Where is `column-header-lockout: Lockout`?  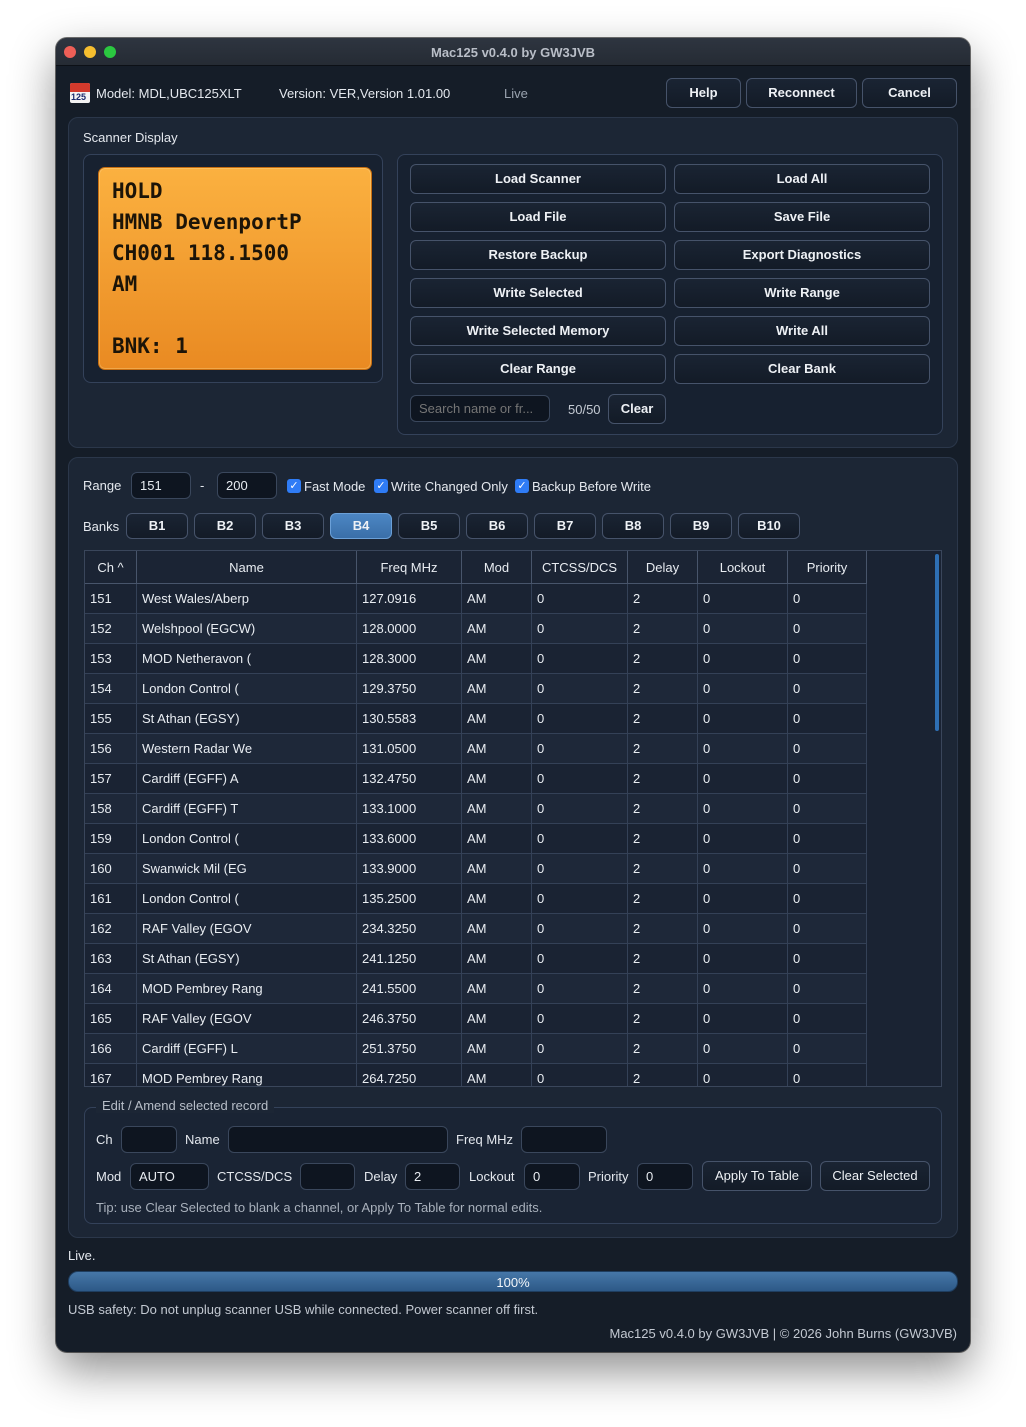 column-header-lockout: Lockout is located at coordinates (743, 567).